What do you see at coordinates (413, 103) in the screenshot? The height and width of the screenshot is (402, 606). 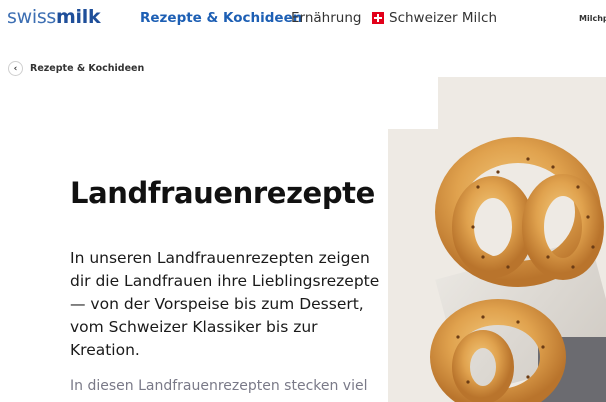 I see `image-corner-notch` at bounding box center [413, 103].